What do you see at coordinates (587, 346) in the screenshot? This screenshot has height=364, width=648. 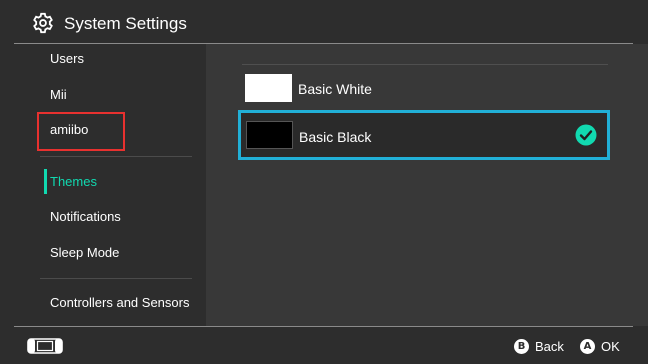 I see `a-button-icon: A` at bounding box center [587, 346].